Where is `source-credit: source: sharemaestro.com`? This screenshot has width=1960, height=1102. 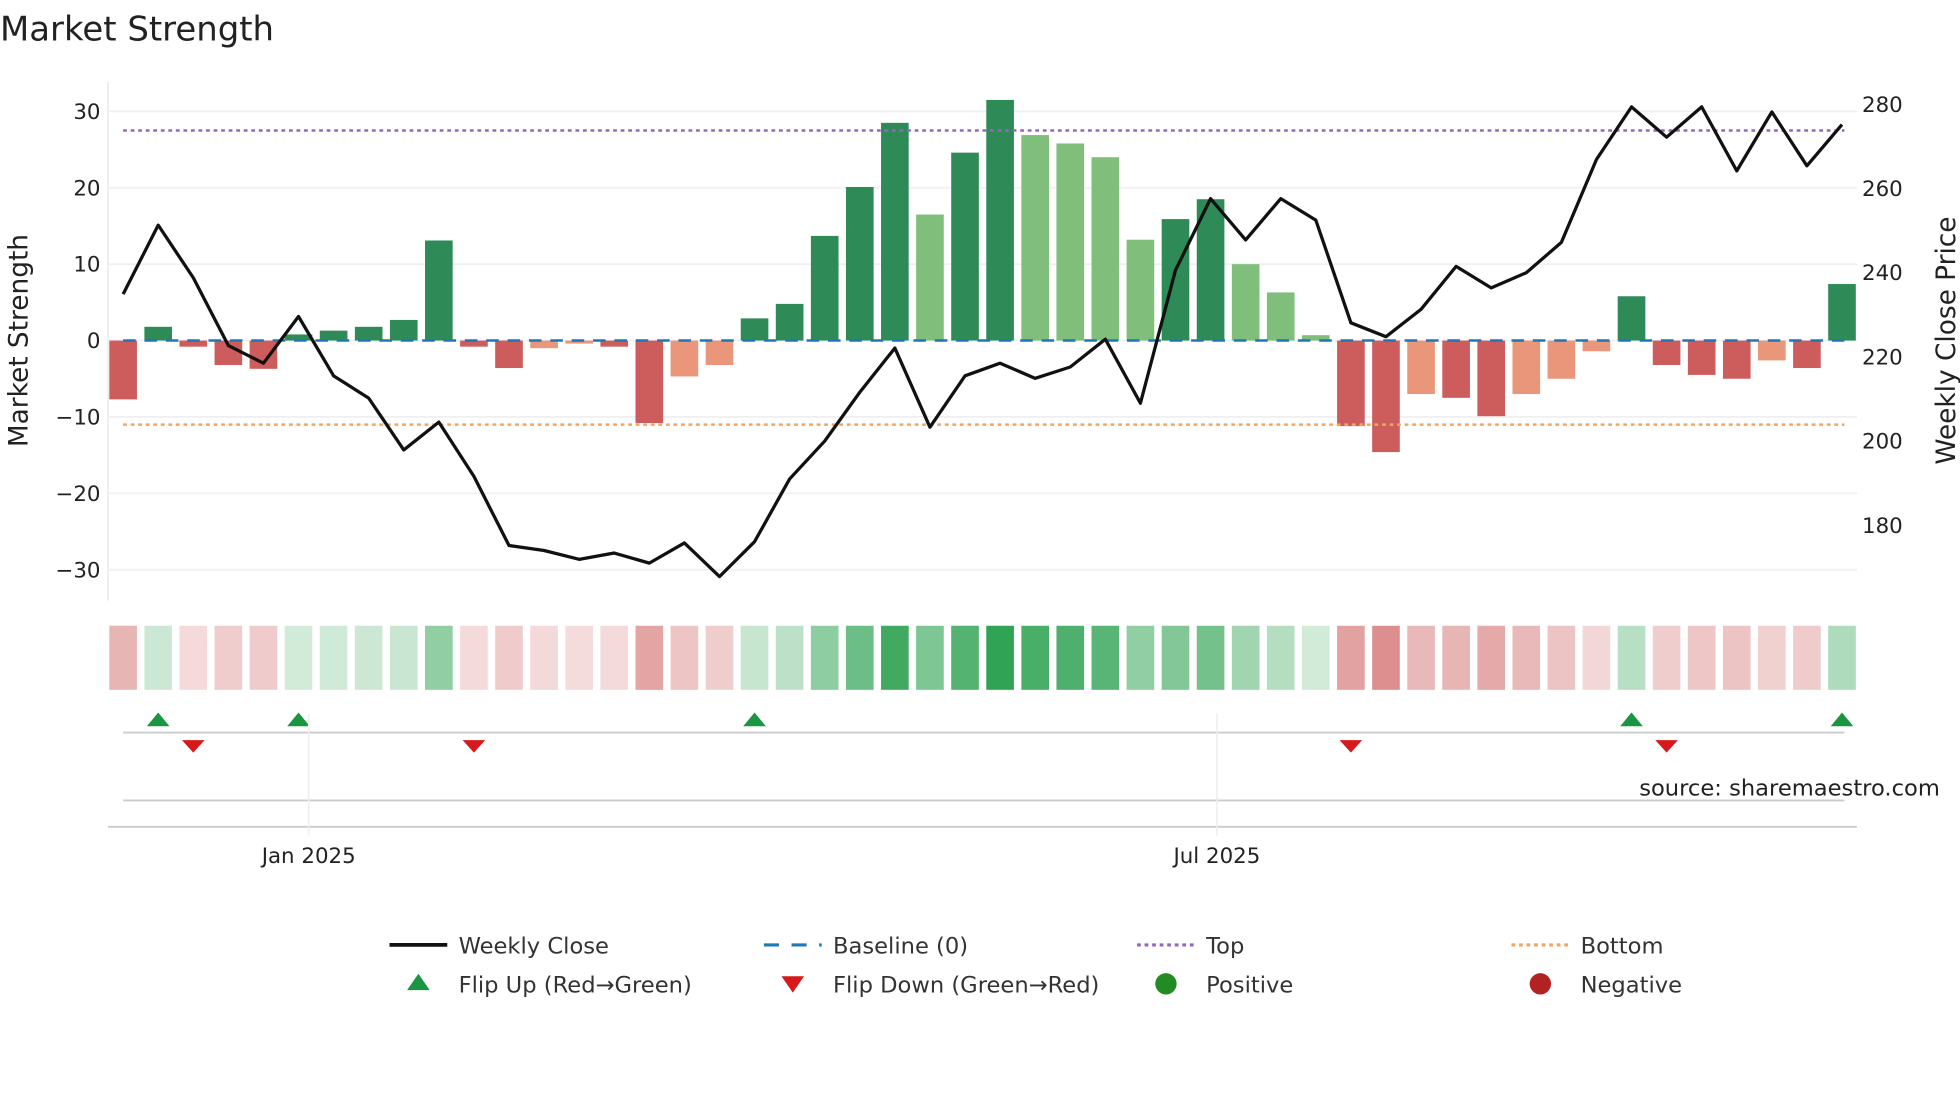
source-credit: source: sharemaestro.com is located at coordinates (1789, 788).